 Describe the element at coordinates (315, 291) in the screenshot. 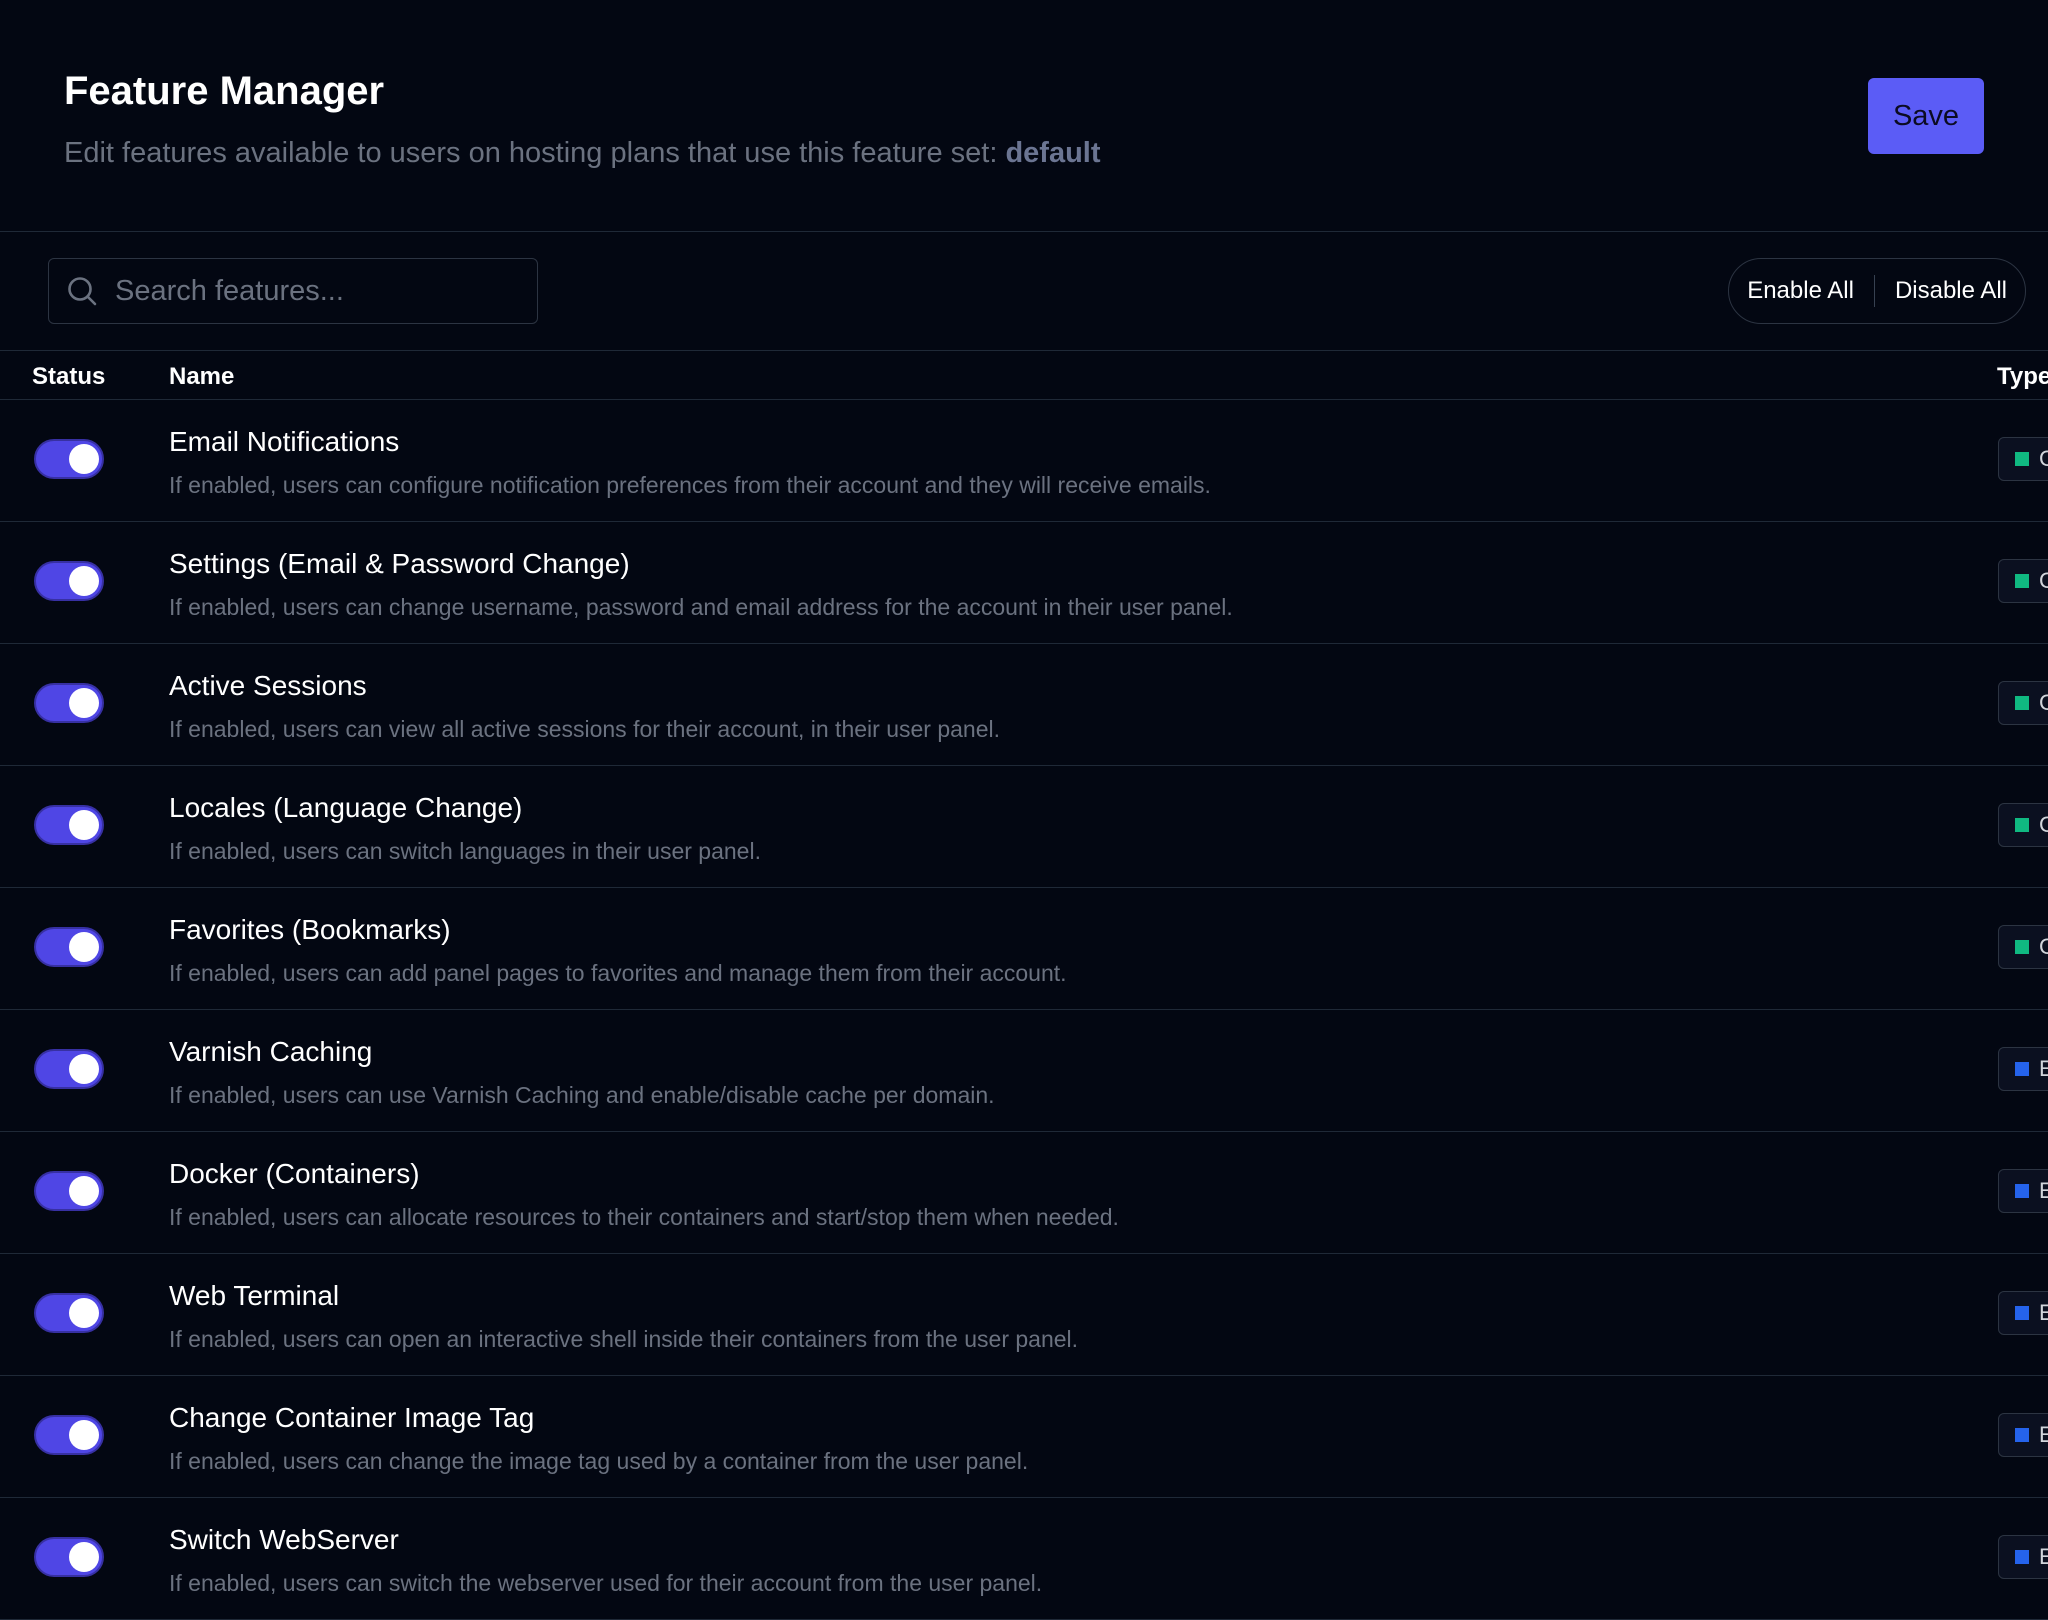

I see `search-input` at that location.